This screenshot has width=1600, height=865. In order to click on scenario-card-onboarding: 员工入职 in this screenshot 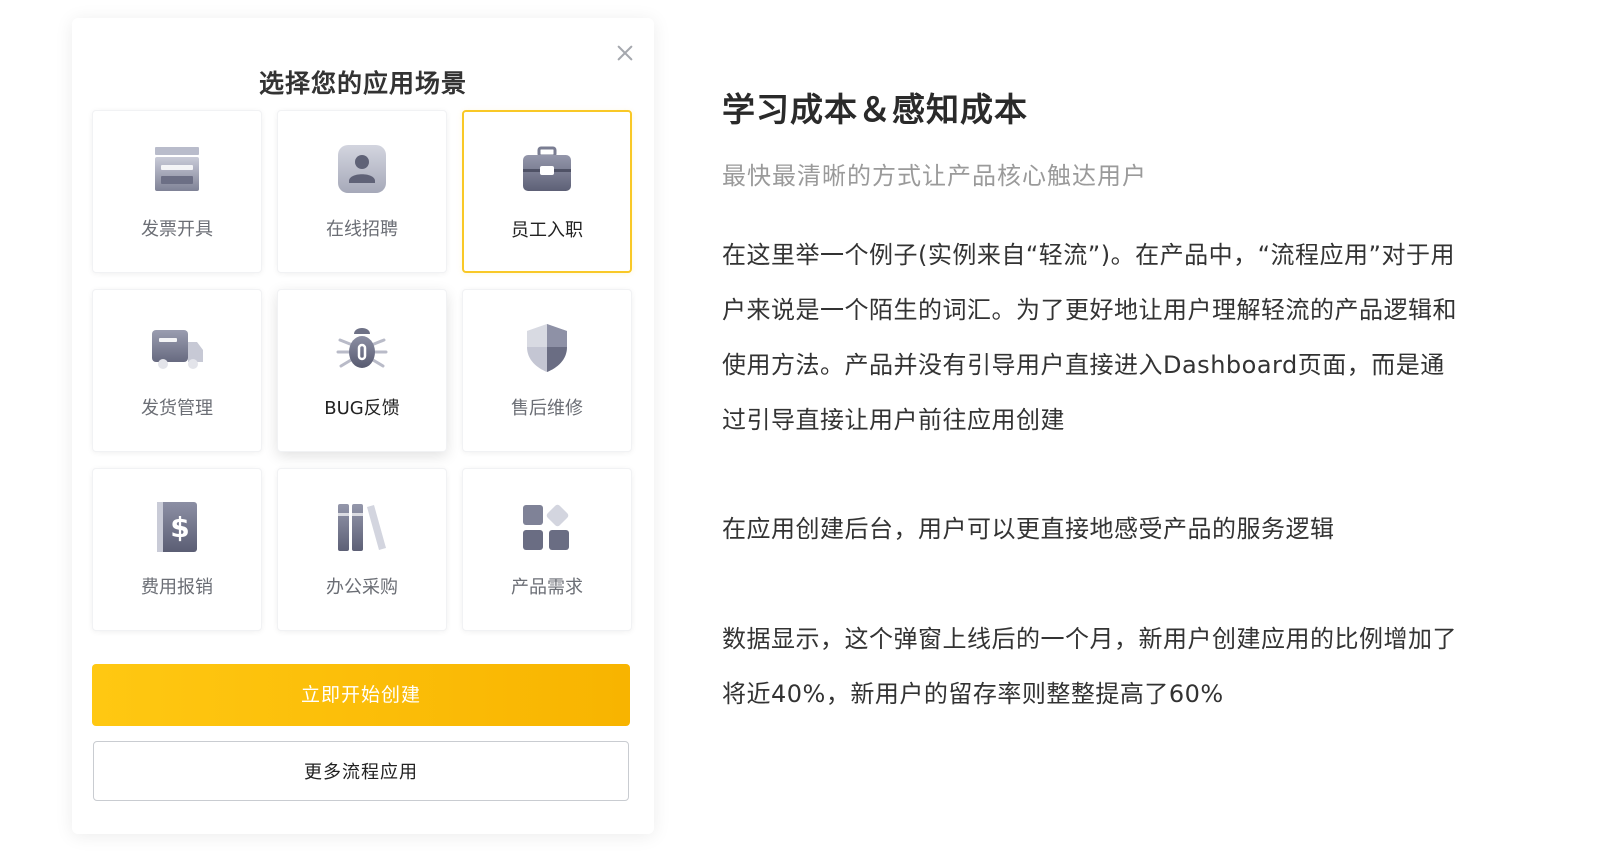, I will do `click(547, 191)`.